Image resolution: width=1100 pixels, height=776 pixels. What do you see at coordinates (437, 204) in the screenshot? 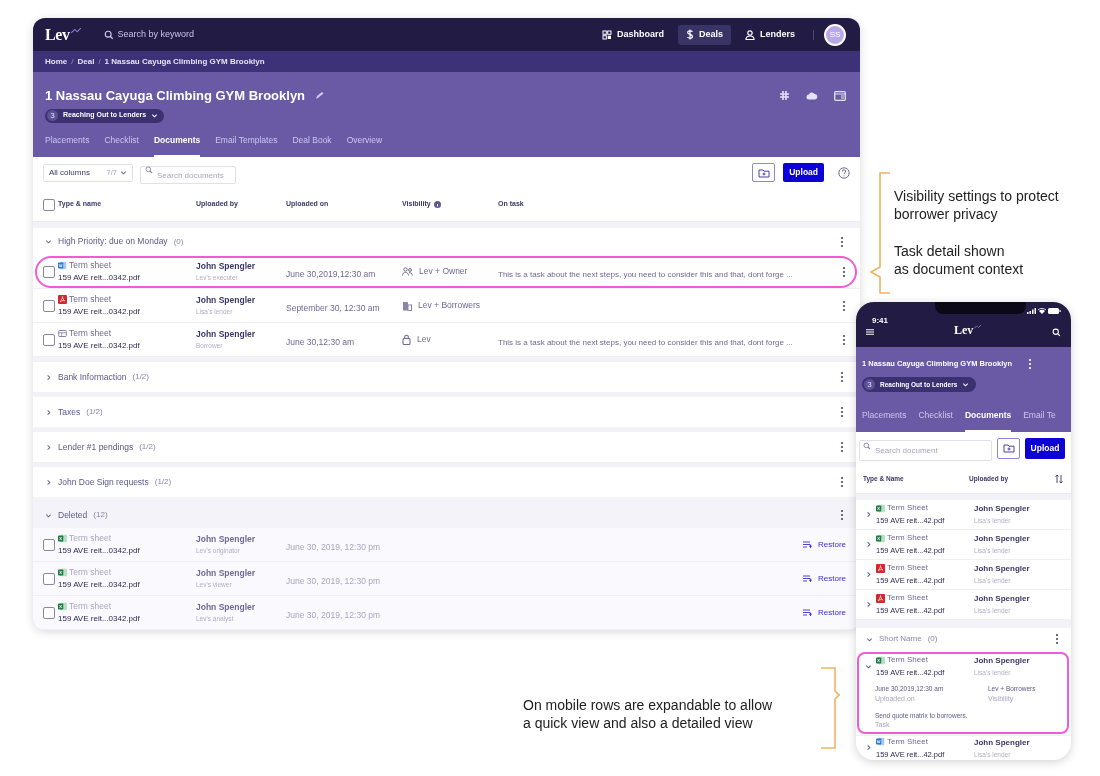
I see `info-icon` at bounding box center [437, 204].